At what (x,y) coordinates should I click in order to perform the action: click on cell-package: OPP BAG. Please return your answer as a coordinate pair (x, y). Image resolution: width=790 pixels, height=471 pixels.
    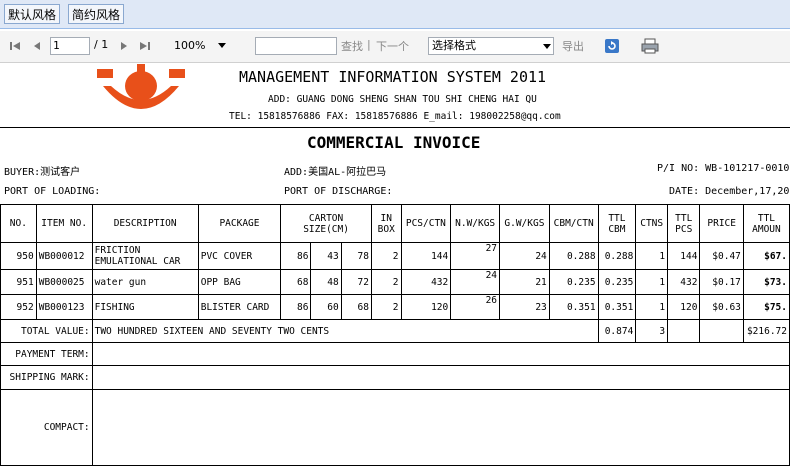
    Looking at the image, I should click on (239, 282).